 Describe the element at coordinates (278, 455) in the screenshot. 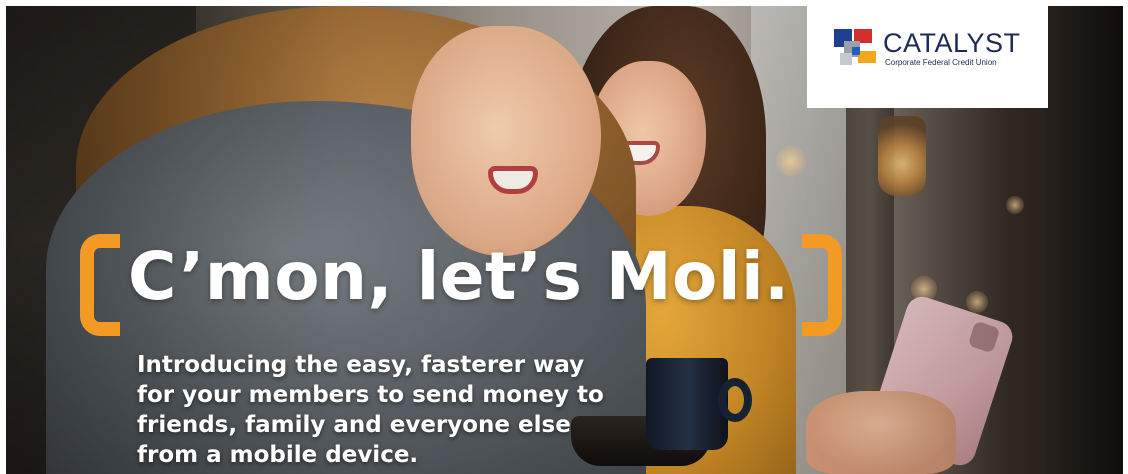

I see `body-line: from a mobile device.` at that location.